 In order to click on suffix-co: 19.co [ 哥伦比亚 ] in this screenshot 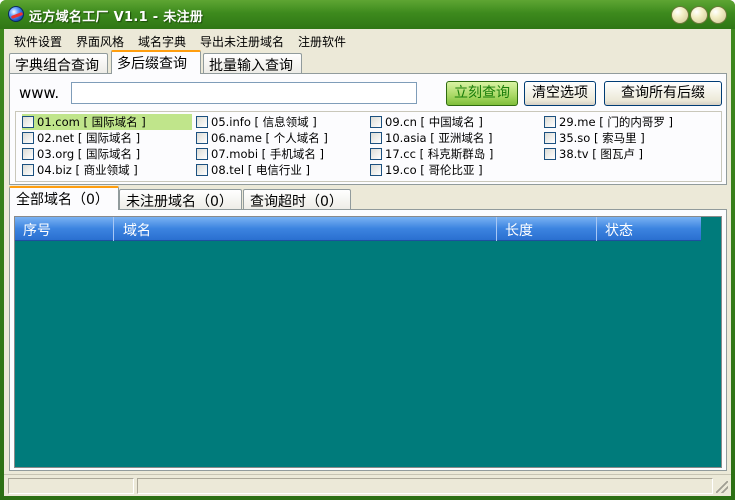, I will do `click(428, 170)`.